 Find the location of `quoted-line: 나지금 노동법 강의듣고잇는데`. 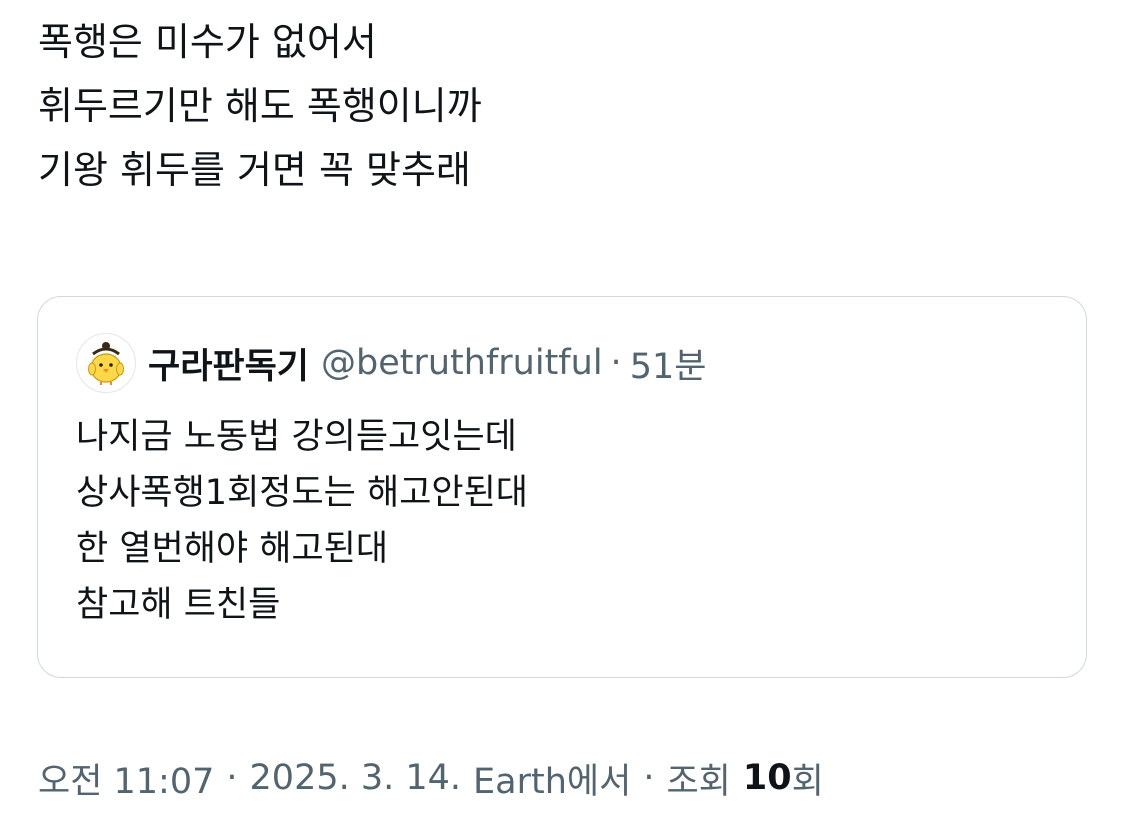

quoted-line: 나지금 노동법 강의듣고잇는데 is located at coordinates (296, 437).